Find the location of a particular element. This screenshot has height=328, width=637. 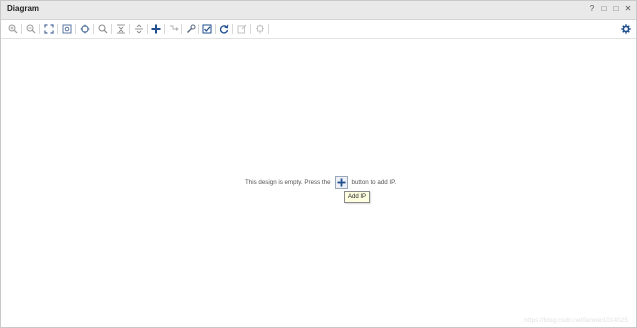

help-icon: ? is located at coordinates (592, 9).